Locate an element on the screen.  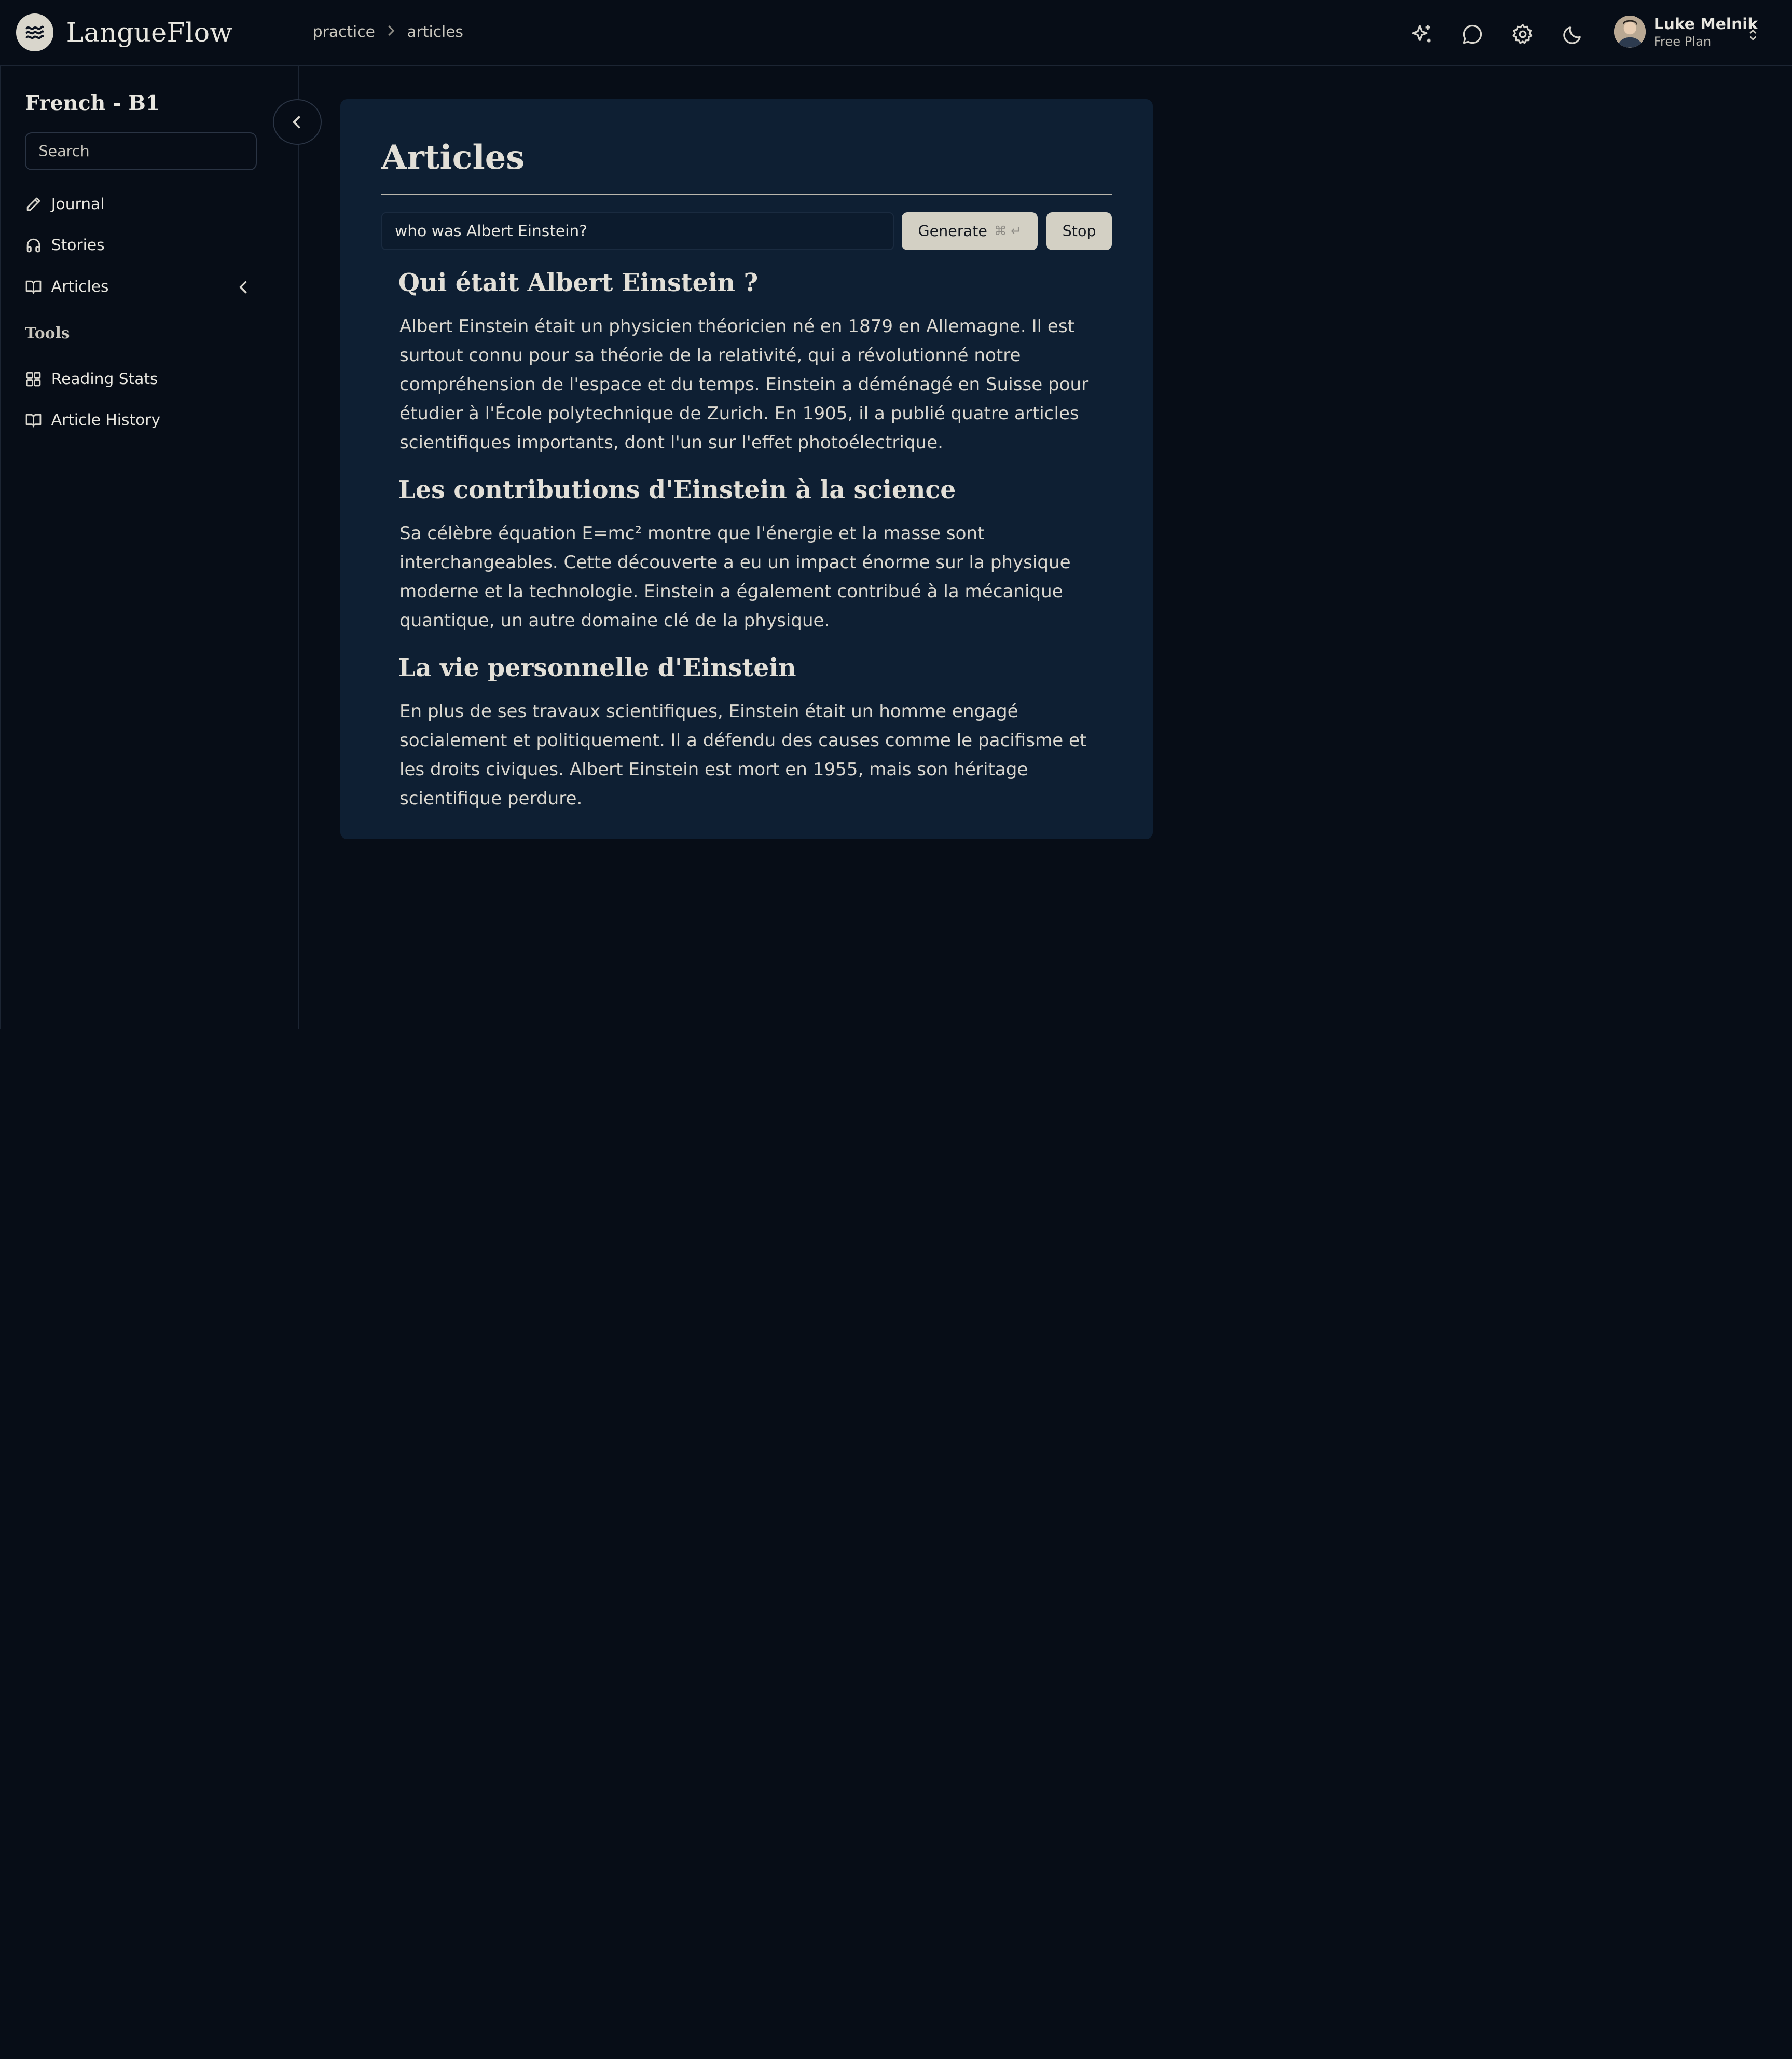
sidebar-item-journal: Journal is located at coordinates (64, 204).